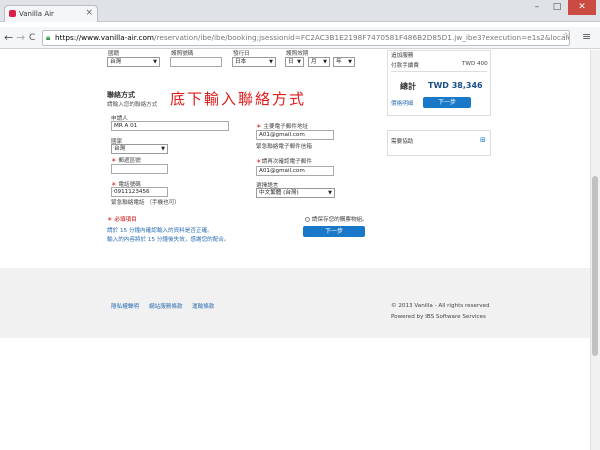 The image size is (600, 450). I want to click on vanilla-favicon-icon, so click(12, 13).